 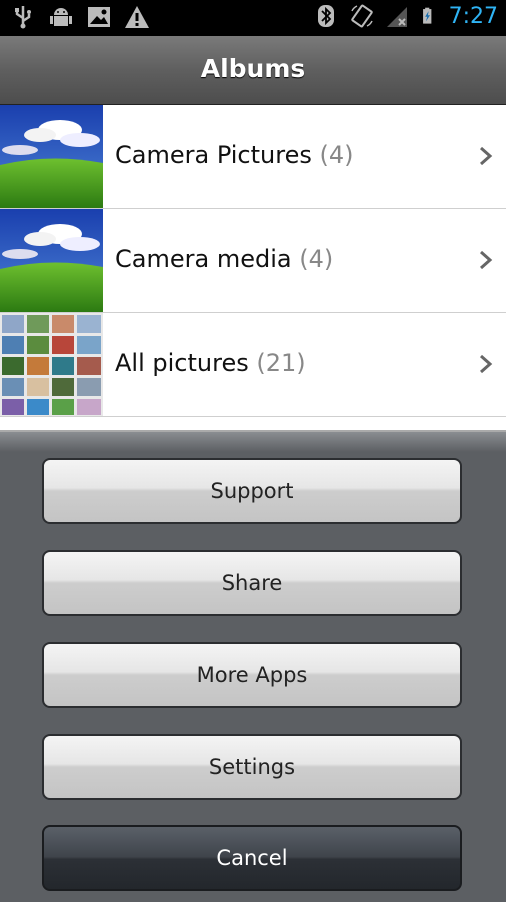 What do you see at coordinates (252, 675) in the screenshot?
I see `more-apps-button: More Apps` at bounding box center [252, 675].